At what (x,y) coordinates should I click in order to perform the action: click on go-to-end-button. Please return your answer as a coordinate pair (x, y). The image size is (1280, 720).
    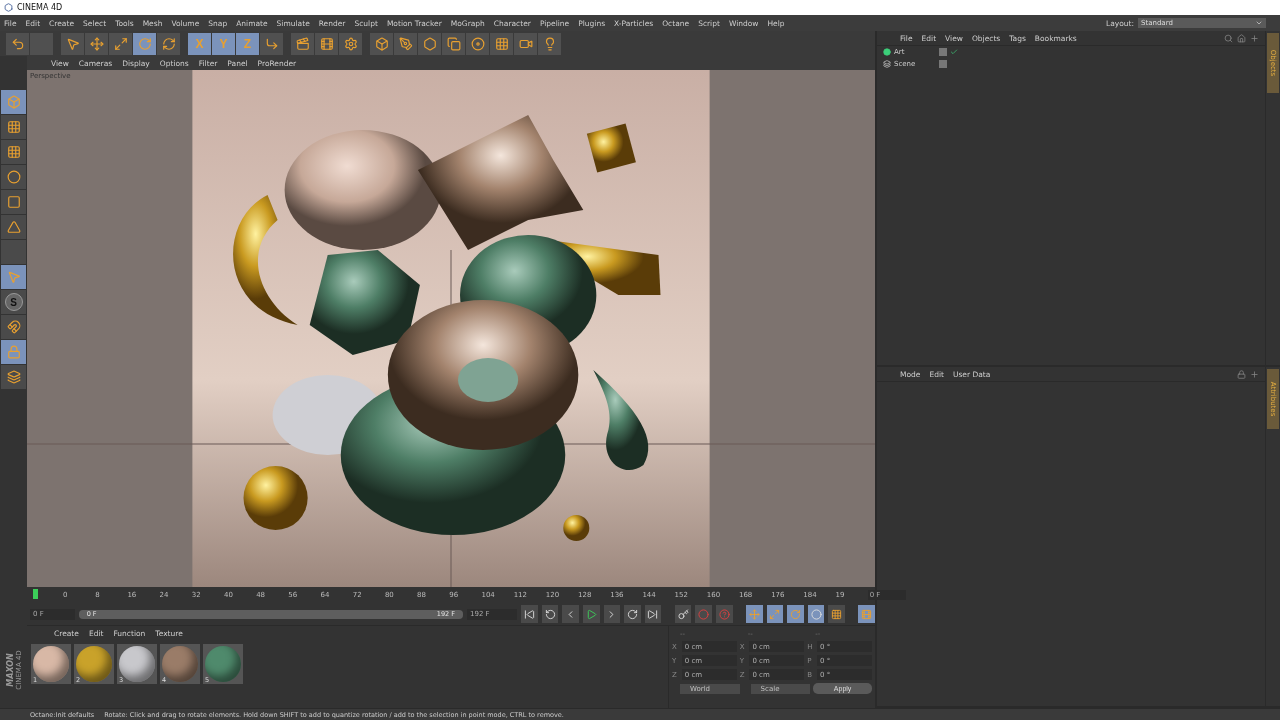
    Looking at the image, I should click on (653, 614).